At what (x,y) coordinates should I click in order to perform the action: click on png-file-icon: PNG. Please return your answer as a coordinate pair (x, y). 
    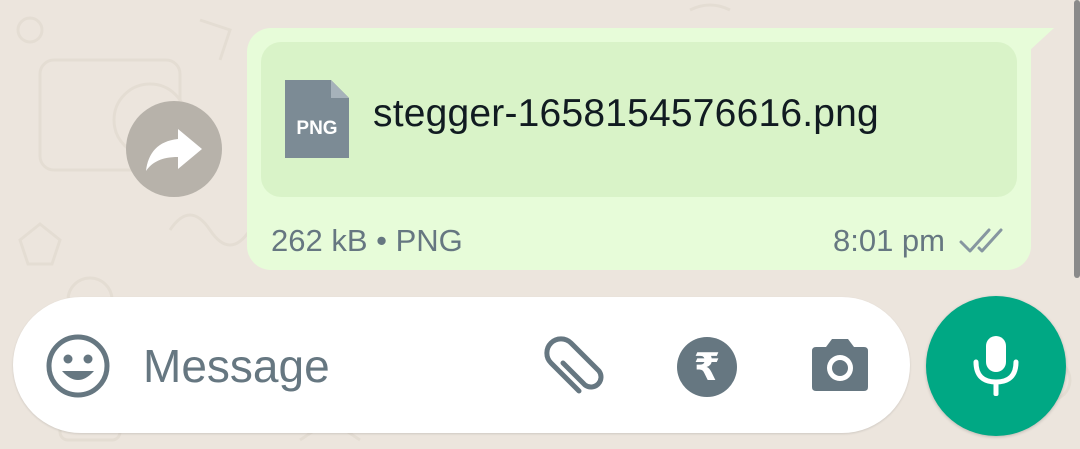
    Looking at the image, I should click on (317, 119).